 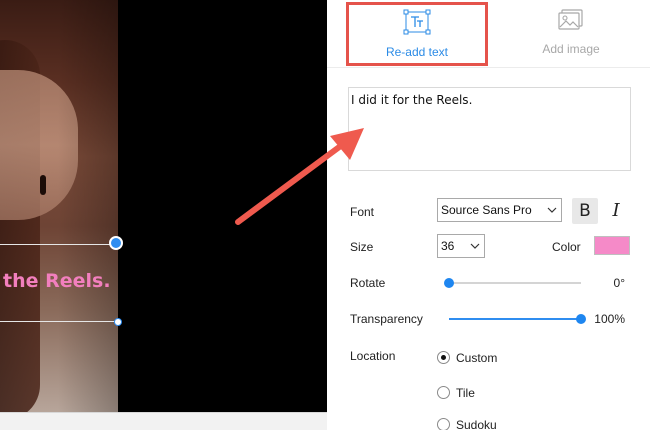 What do you see at coordinates (486, 210) in the screenshot?
I see `font-select-value: Source Sans Pro` at bounding box center [486, 210].